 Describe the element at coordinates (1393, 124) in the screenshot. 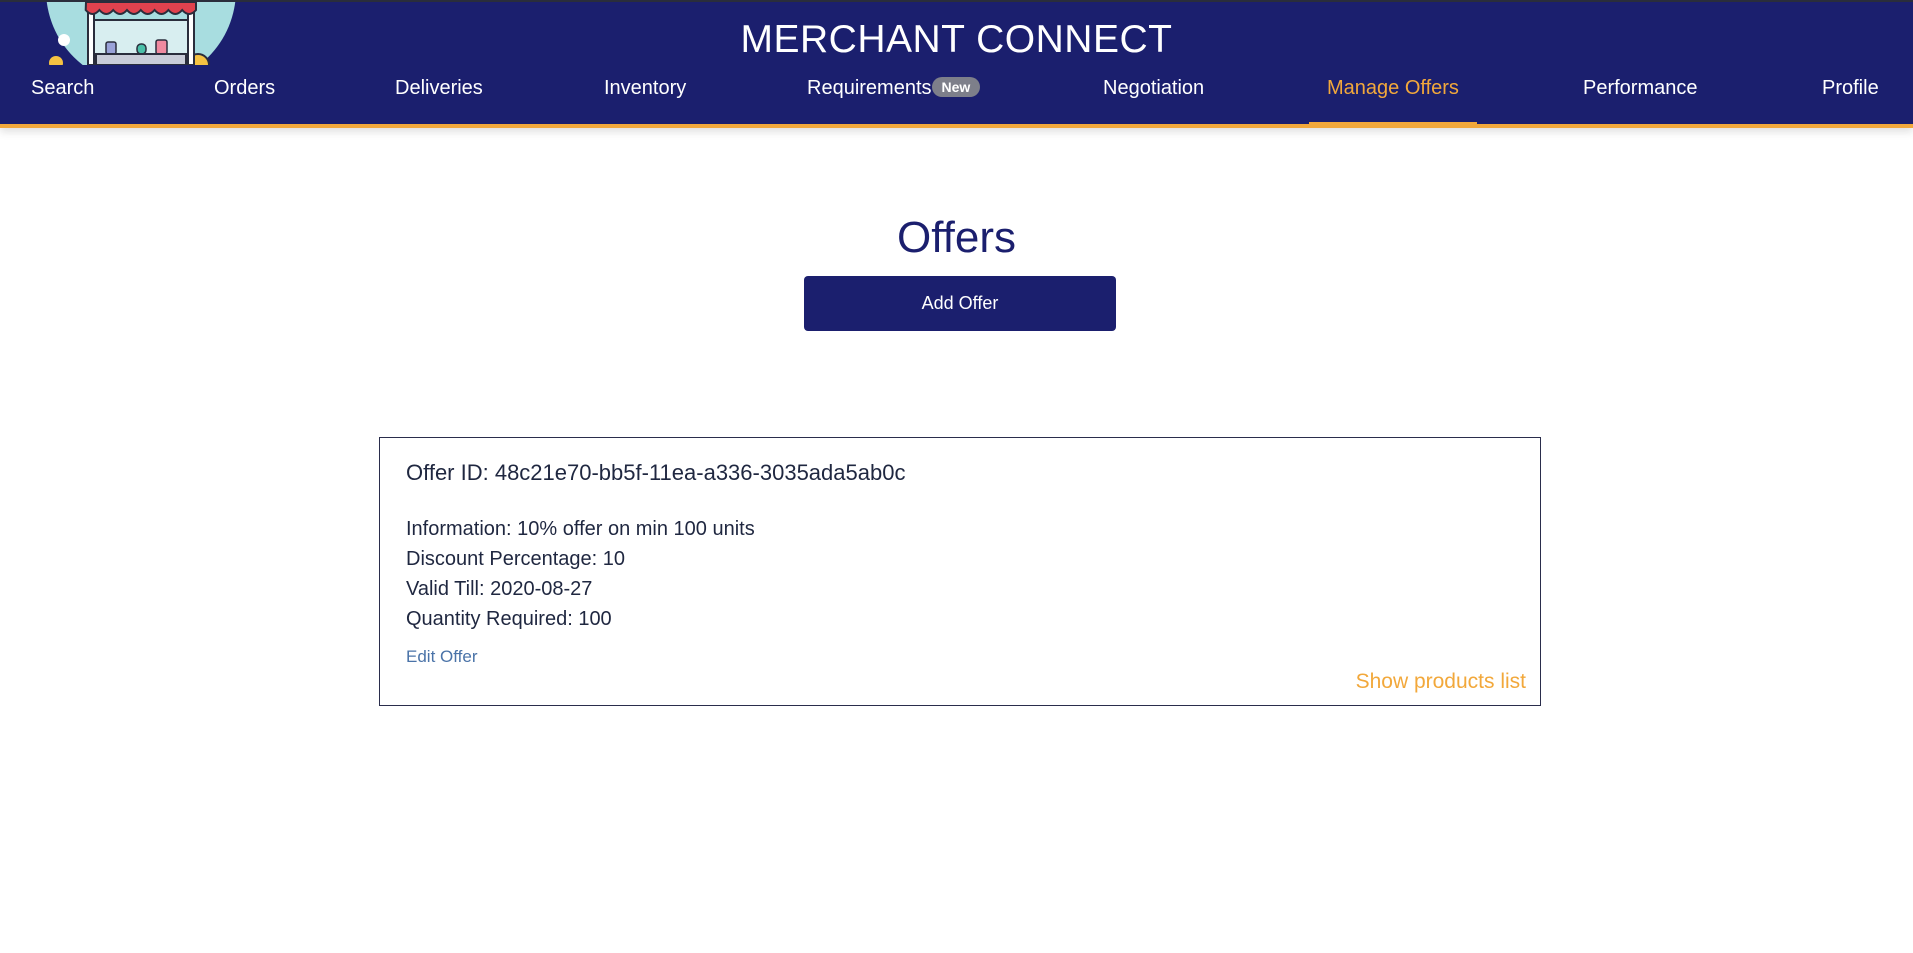

I see `active-tab-indicator` at that location.